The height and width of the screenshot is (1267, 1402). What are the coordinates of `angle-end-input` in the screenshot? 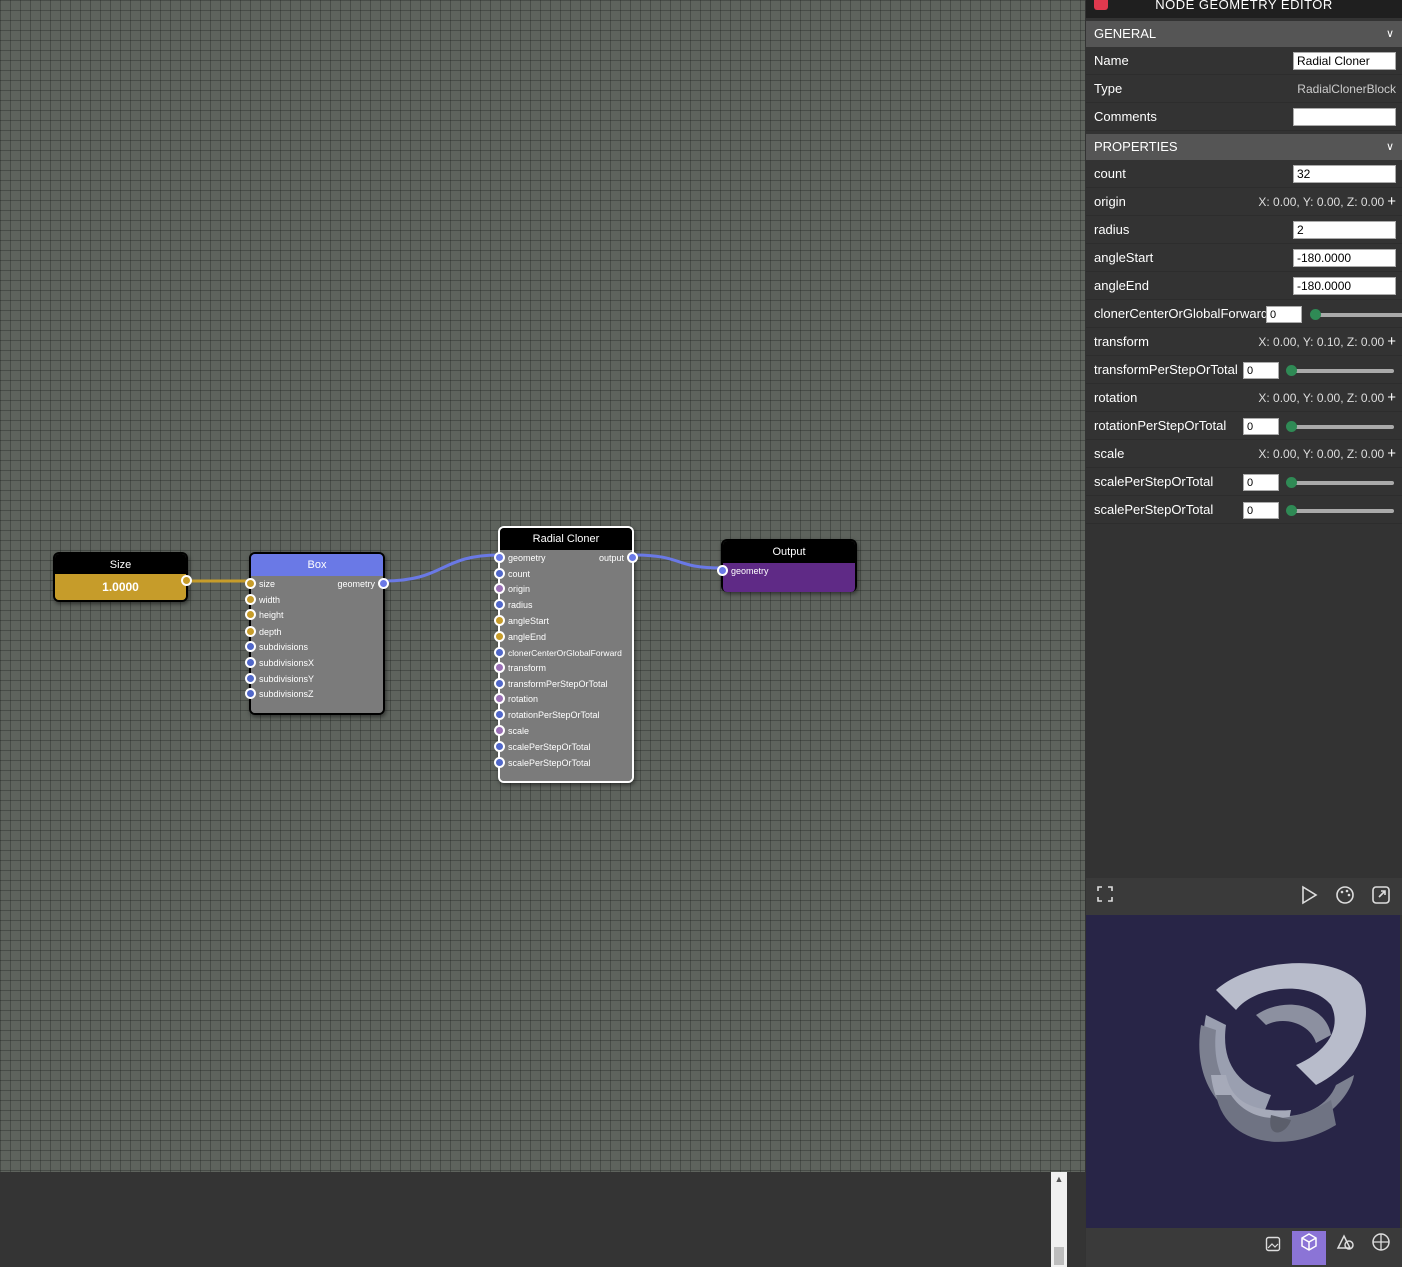 It's located at (1344, 286).